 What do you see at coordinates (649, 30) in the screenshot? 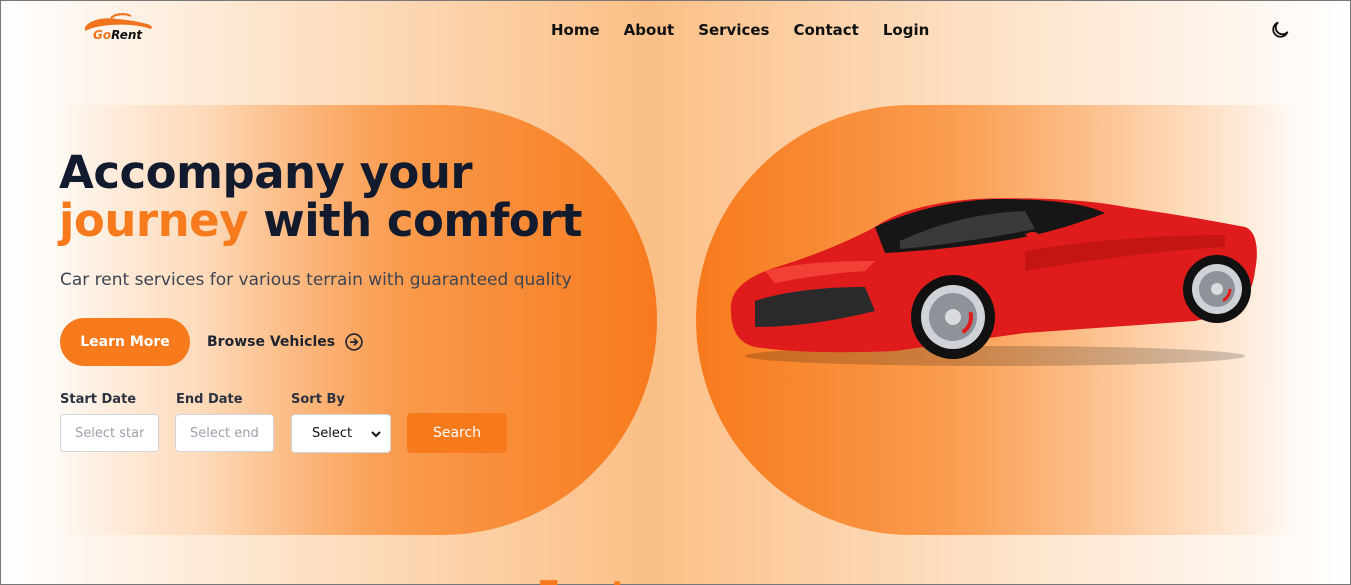
I see `nav-about: About` at bounding box center [649, 30].